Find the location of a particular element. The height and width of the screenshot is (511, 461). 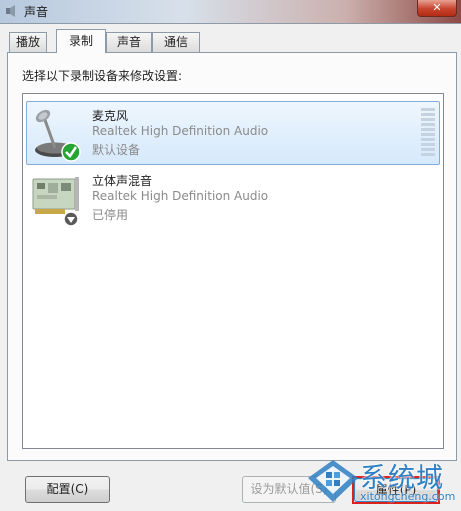

device-name: 麦克风 is located at coordinates (110, 116).